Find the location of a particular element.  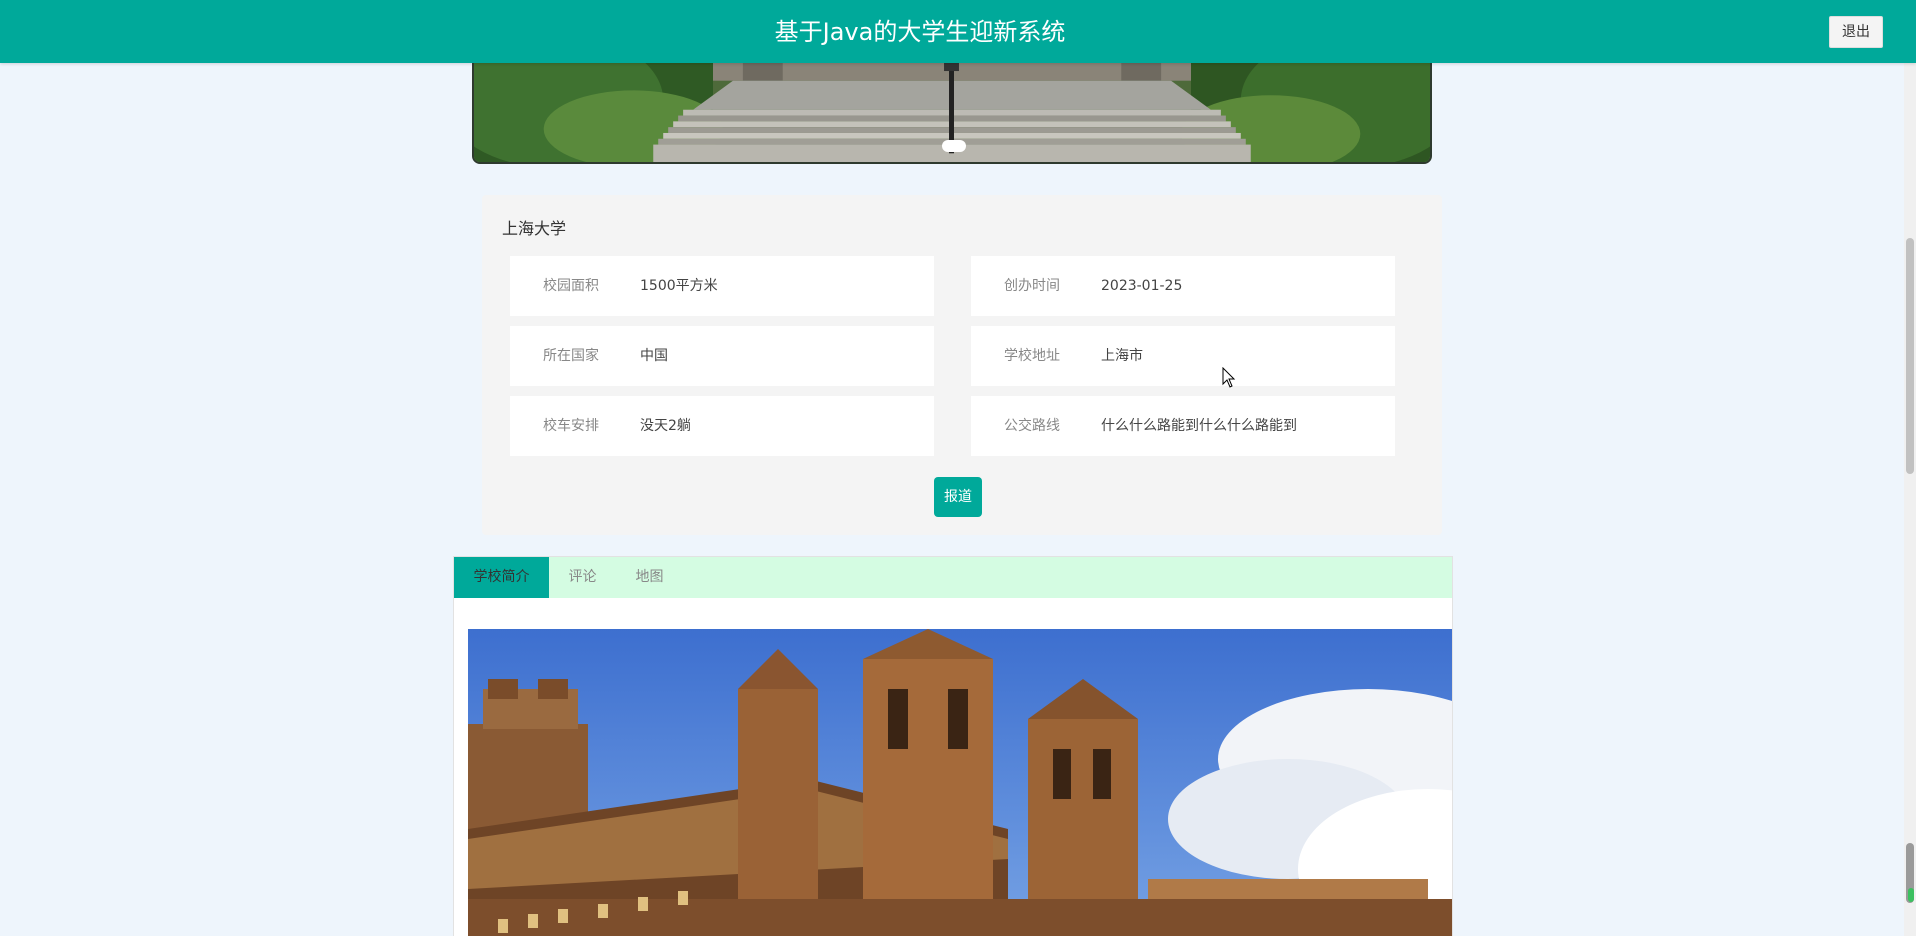

info-cell-bus-route: 公交路线 什么什么路能到什么什么路能到 is located at coordinates (1183, 426).